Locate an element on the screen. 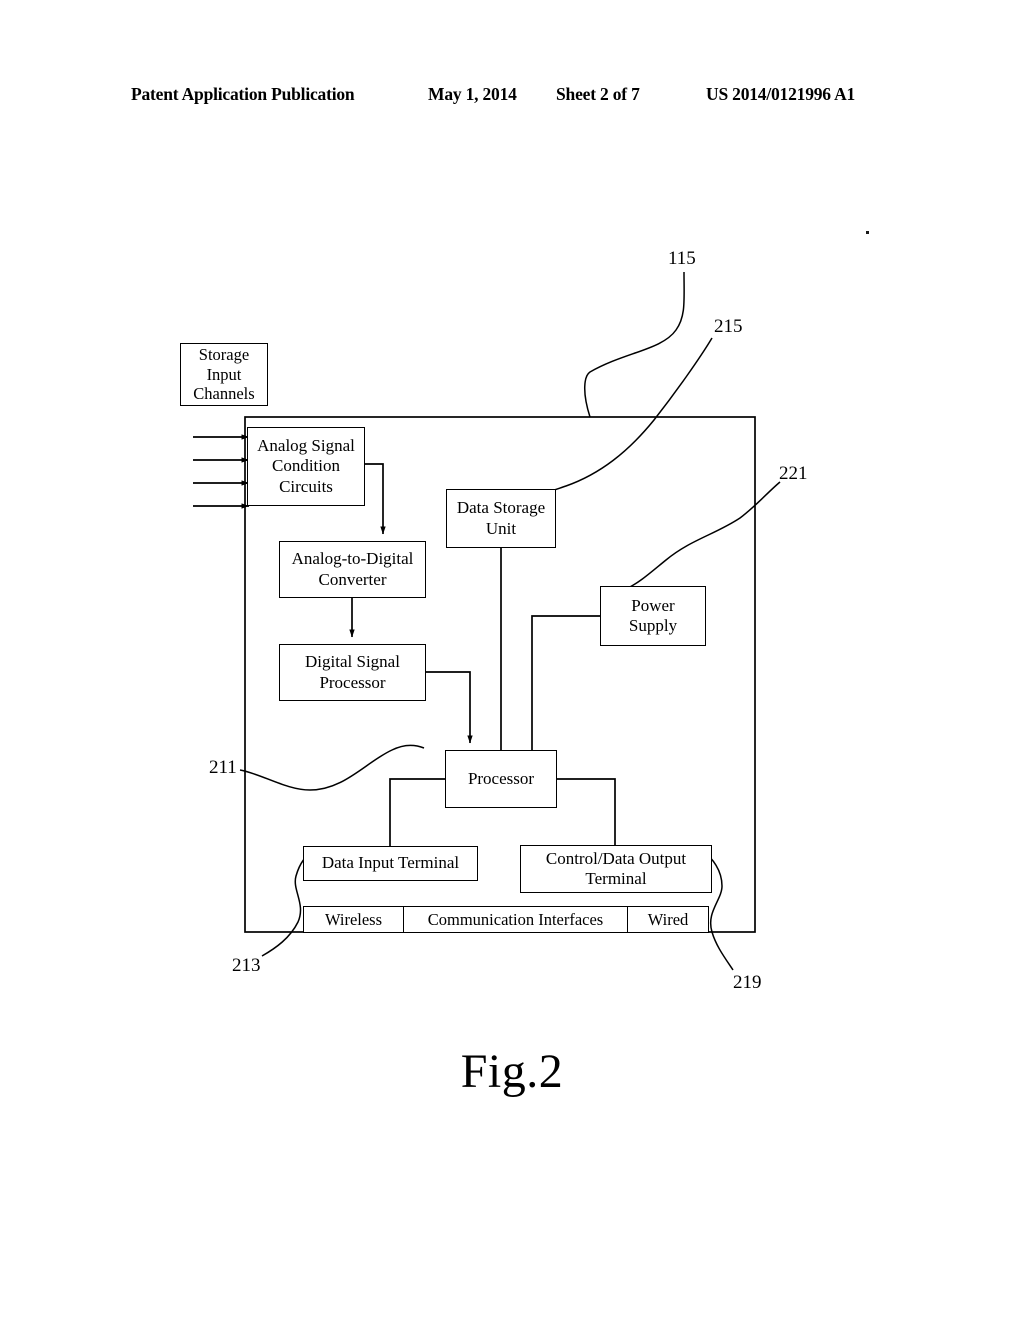 The height and width of the screenshot is (1320, 1024). block-analog-signal-condition-circuits: Analog Signal Condition Circuits is located at coordinates (306, 466).